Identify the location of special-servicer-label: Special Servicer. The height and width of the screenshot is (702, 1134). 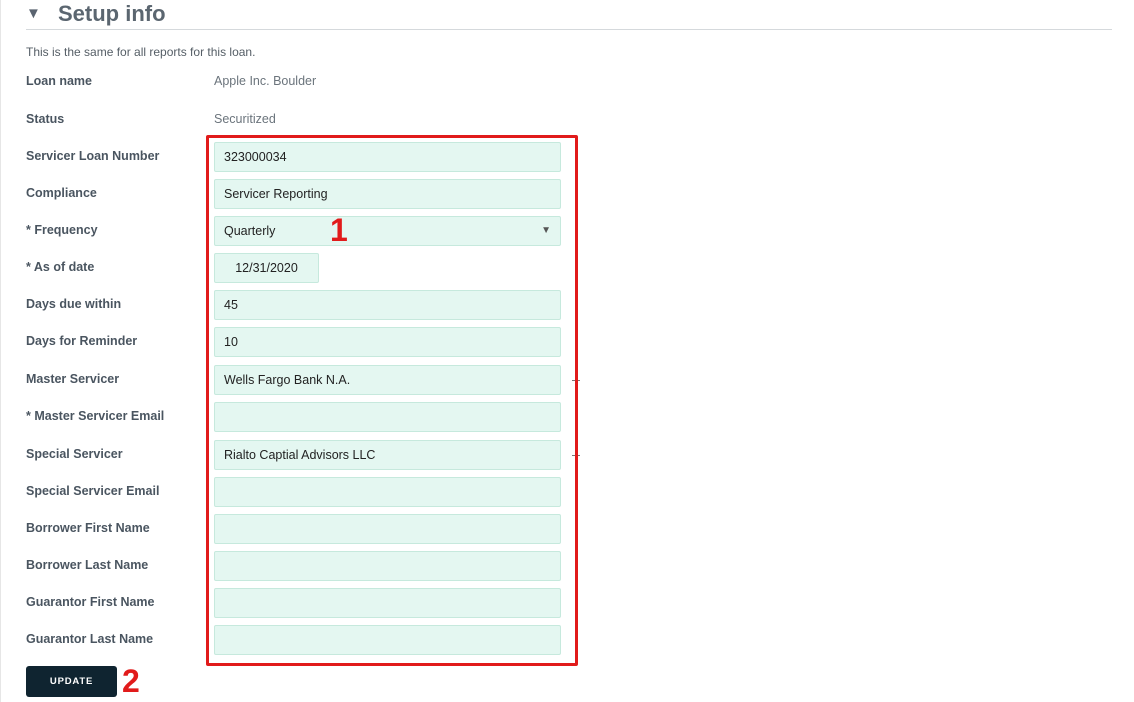
(74, 454).